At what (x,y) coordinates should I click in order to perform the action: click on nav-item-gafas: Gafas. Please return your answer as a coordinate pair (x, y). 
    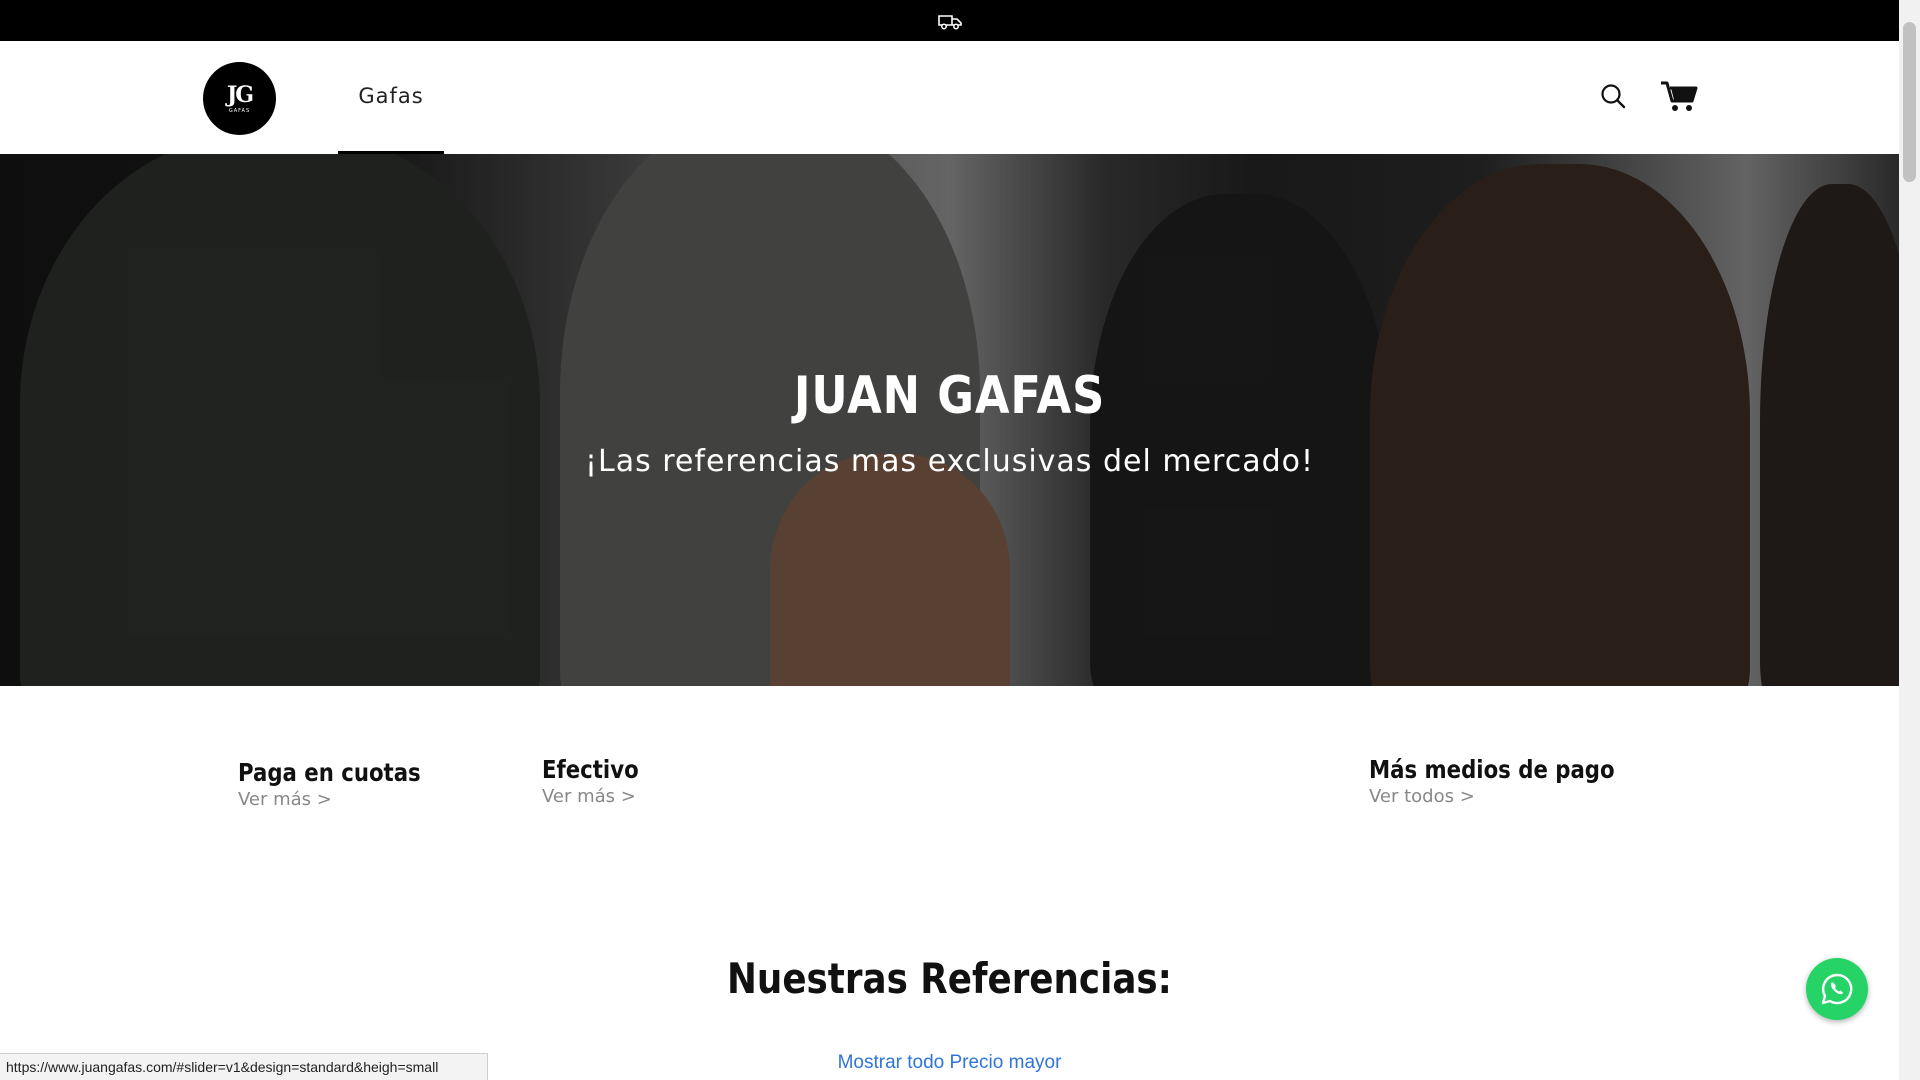
    Looking at the image, I should click on (391, 97).